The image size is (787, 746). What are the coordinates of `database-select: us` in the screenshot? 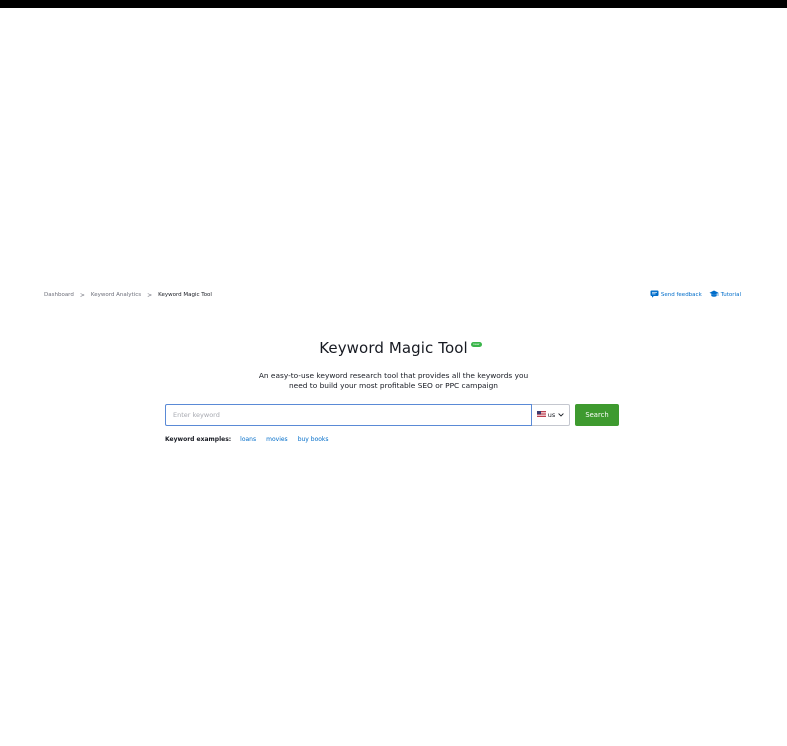 It's located at (551, 415).